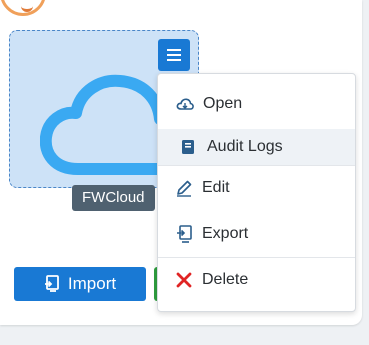 The image size is (369, 345). Describe the element at coordinates (245, 146) in the screenshot. I see `menu-item-label: Audit Logs` at that location.